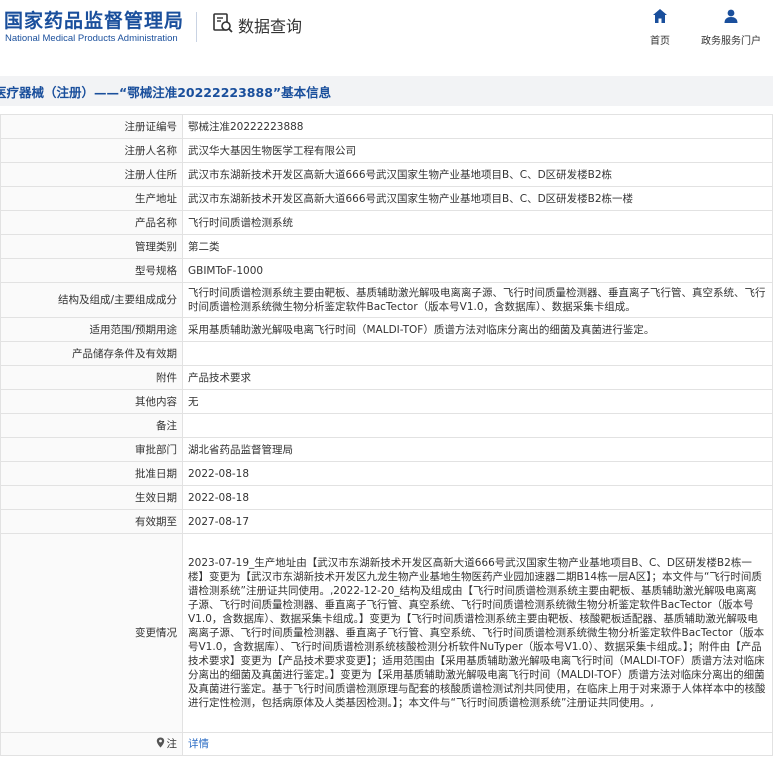 Image resolution: width=773 pixels, height=772 pixels. Describe the element at coordinates (91, 497) in the screenshot. I see `row-label: 生效日期` at that location.